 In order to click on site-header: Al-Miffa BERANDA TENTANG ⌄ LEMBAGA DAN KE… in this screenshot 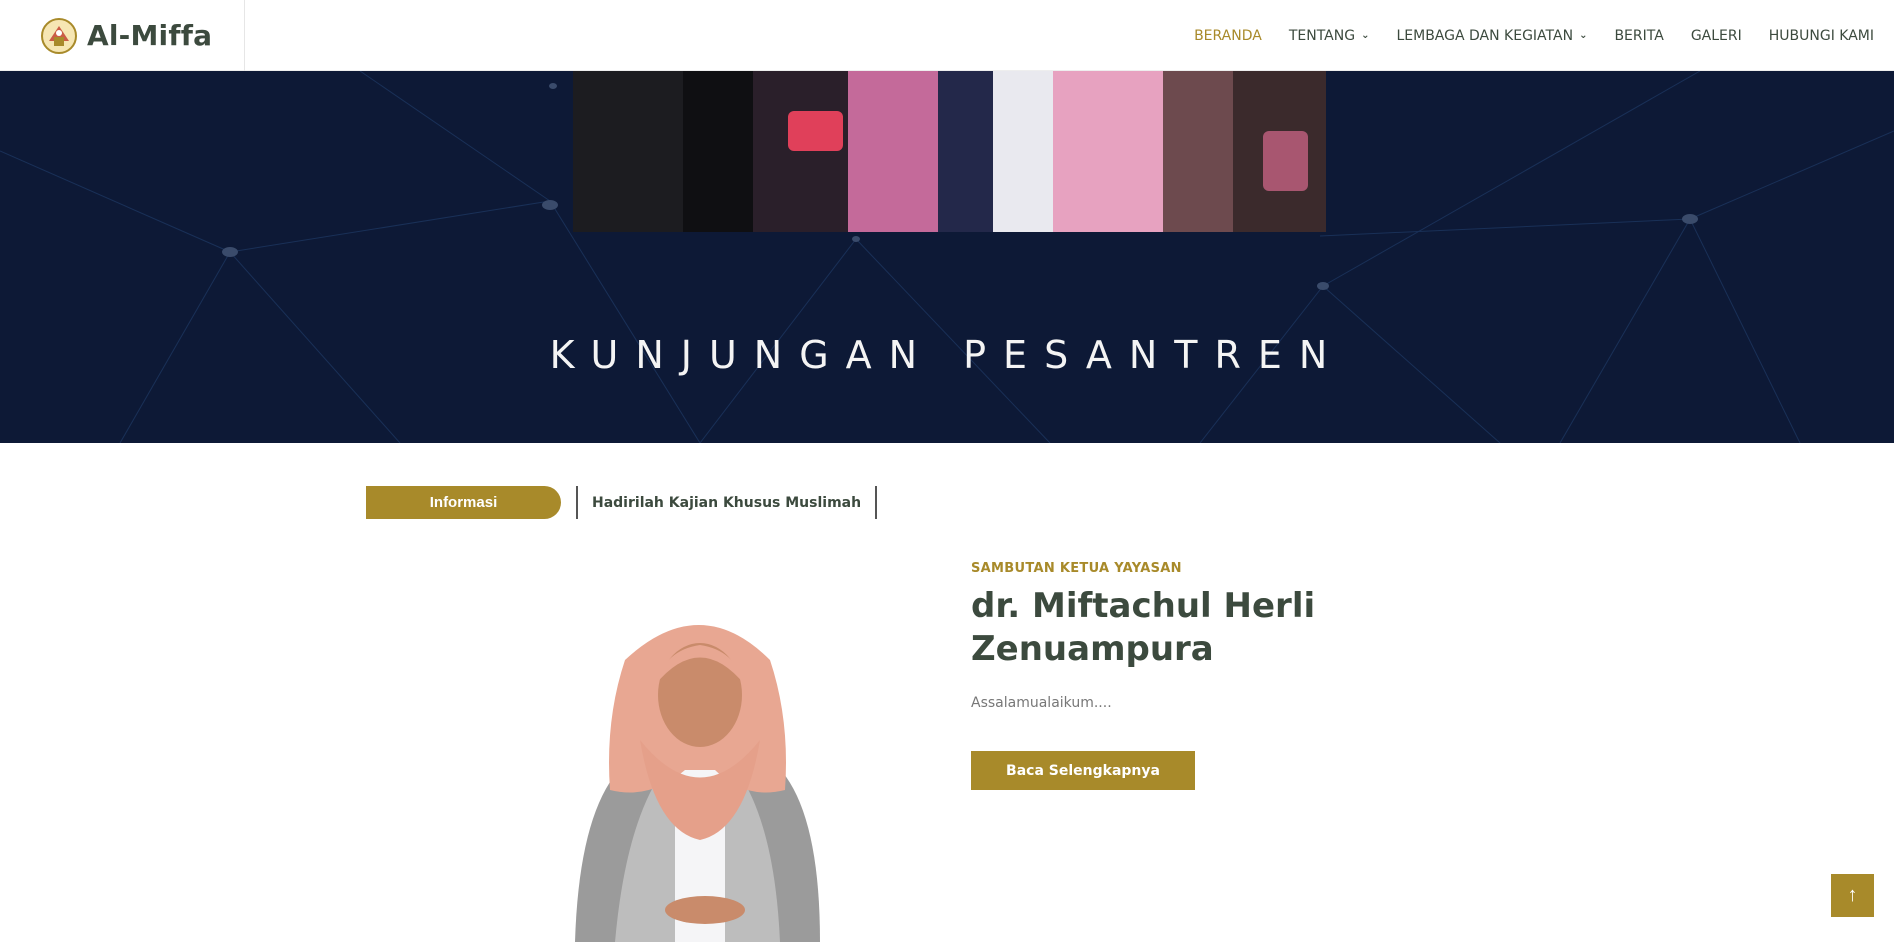, I will do `click(947, 35)`.